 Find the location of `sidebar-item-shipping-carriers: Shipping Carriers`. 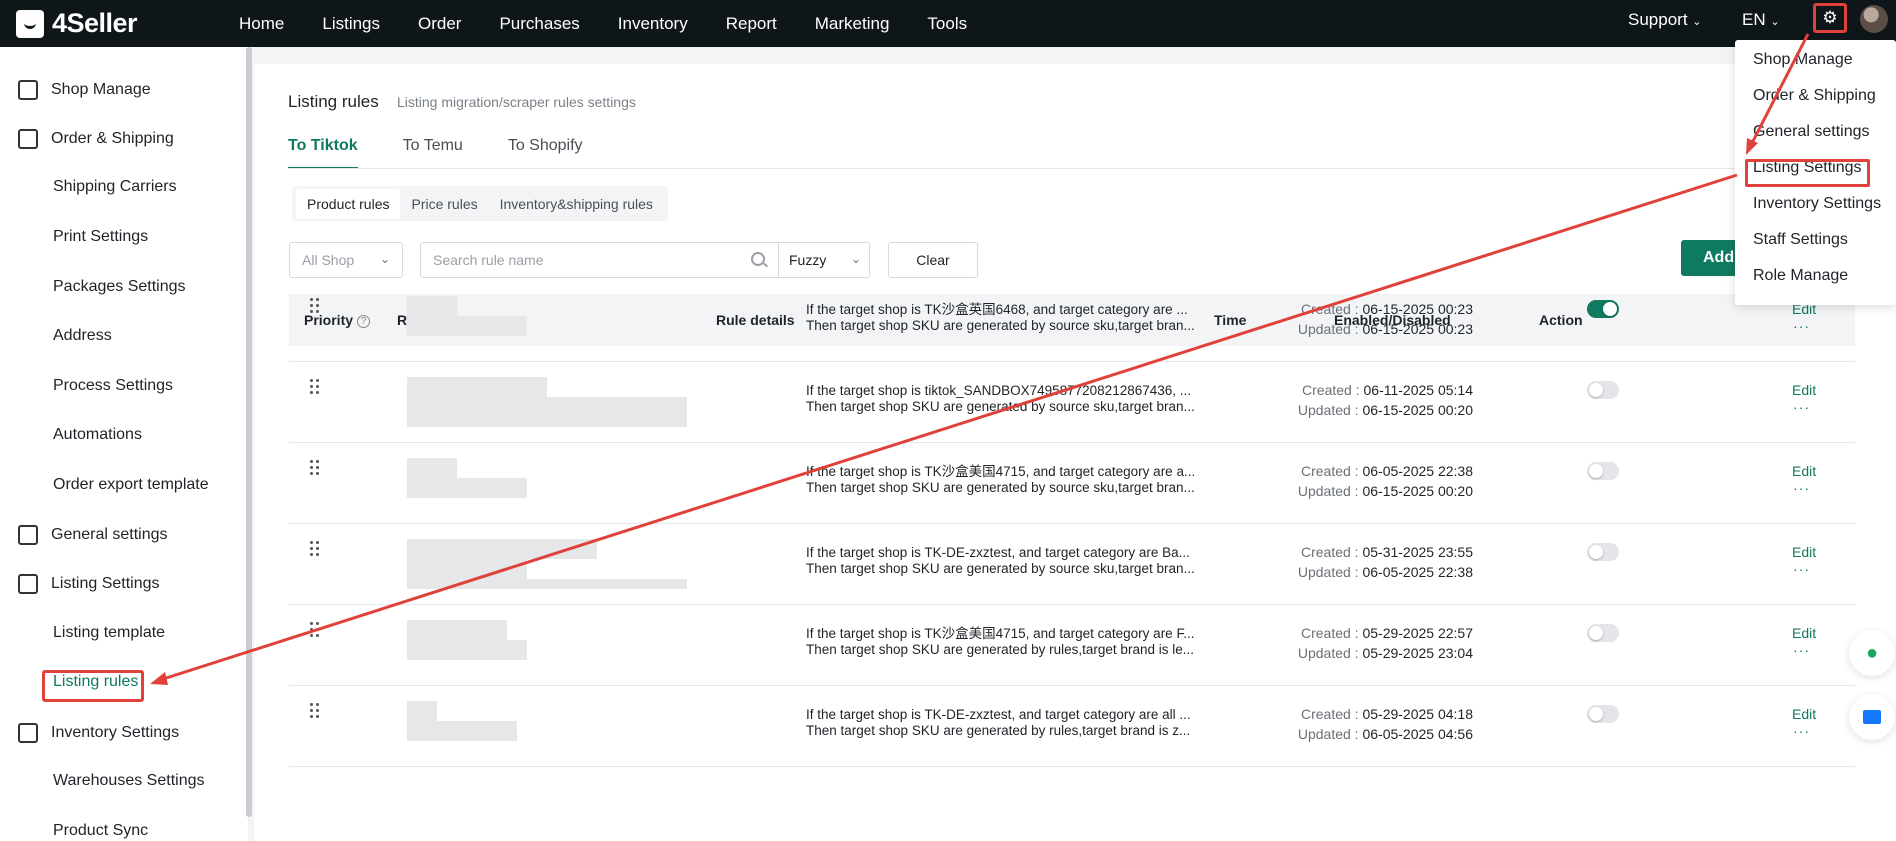

sidebar-item-shipping-carriers: Shipping Carriers is located at coordinates (115, 187).